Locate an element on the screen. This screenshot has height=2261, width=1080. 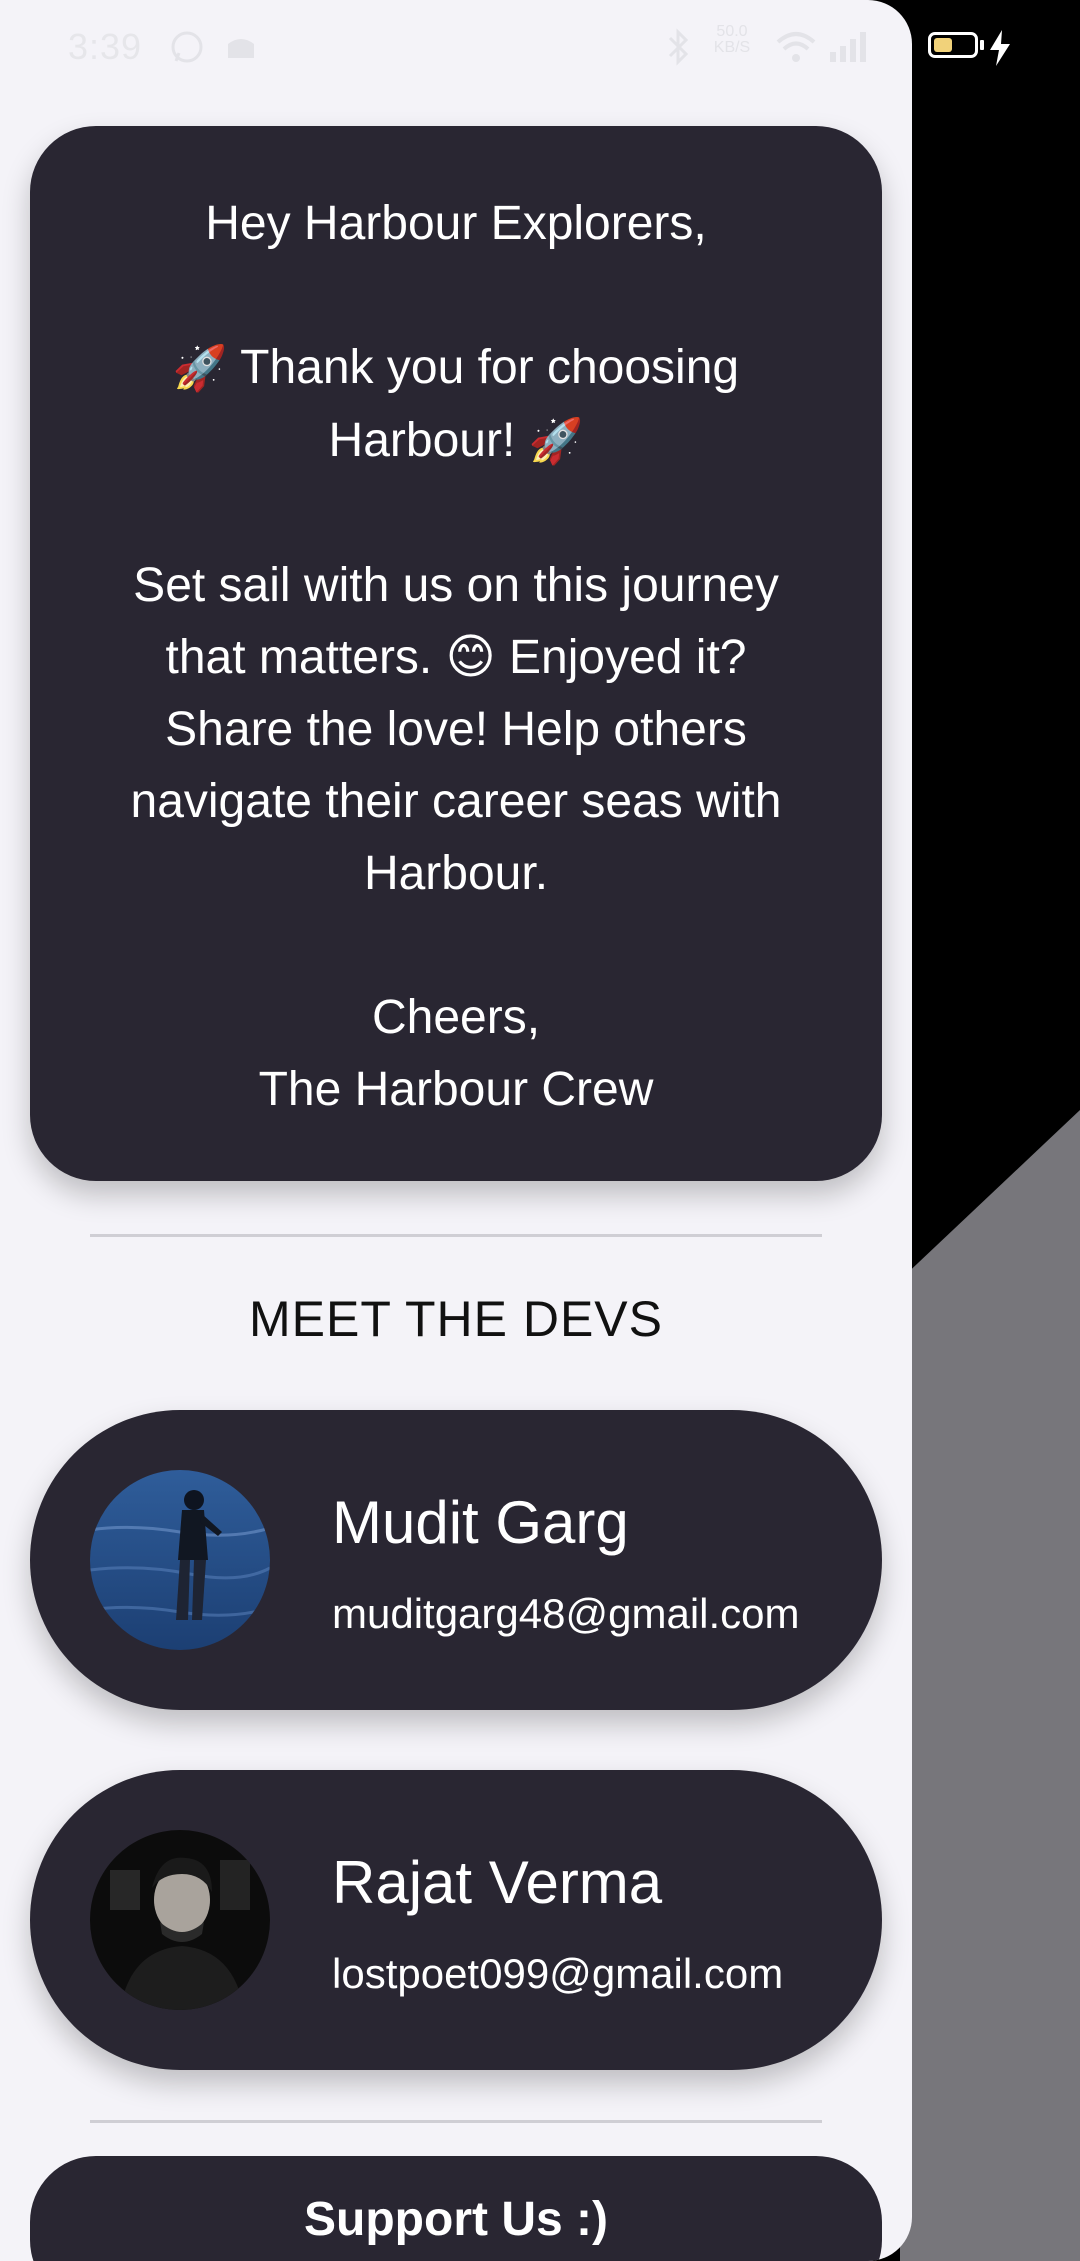
net-speed: 50.0 KB/S is located at coordinates (732, 39).